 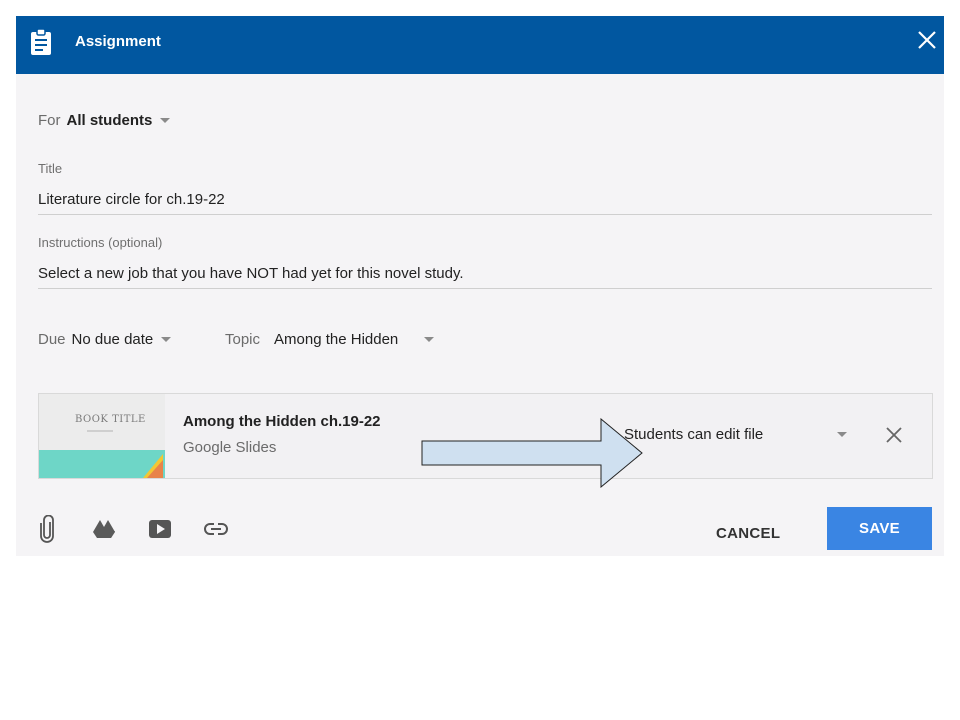 I want to click on attachment-name: Among the Hidden ch.19-22, so click(x=282, y=421).